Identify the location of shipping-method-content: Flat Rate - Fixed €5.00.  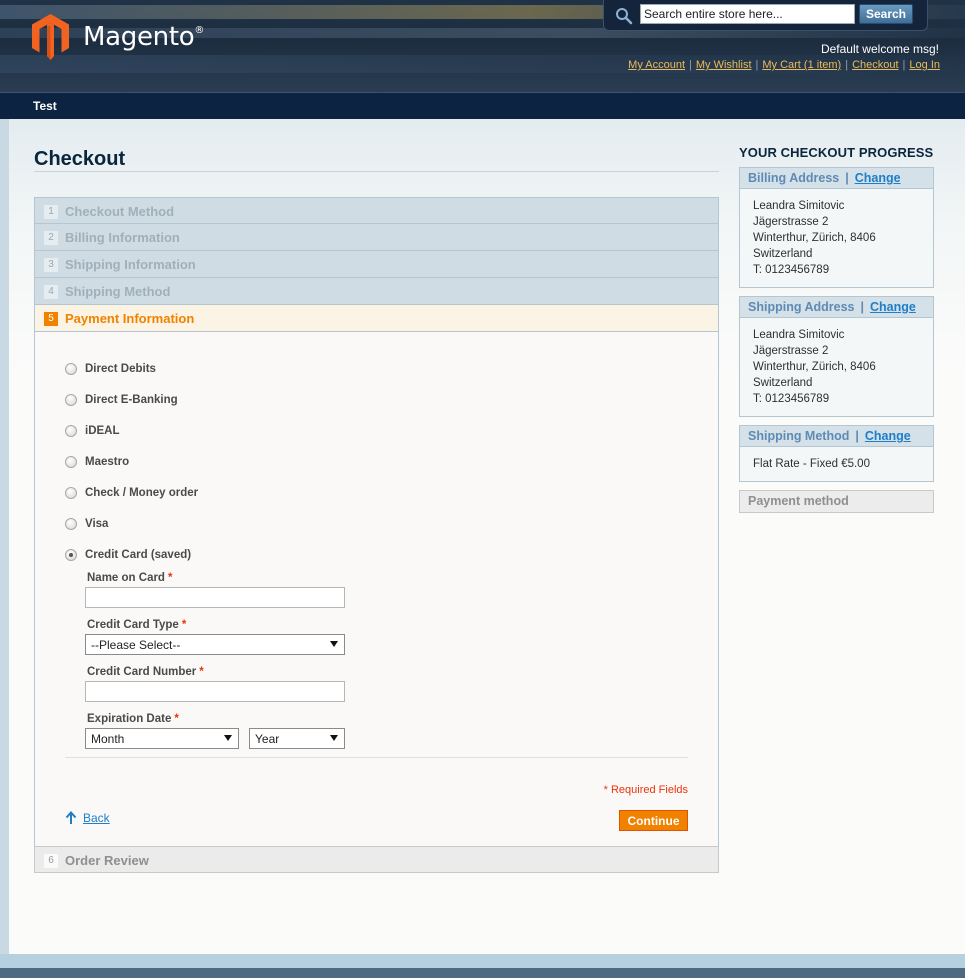
(836, 464).